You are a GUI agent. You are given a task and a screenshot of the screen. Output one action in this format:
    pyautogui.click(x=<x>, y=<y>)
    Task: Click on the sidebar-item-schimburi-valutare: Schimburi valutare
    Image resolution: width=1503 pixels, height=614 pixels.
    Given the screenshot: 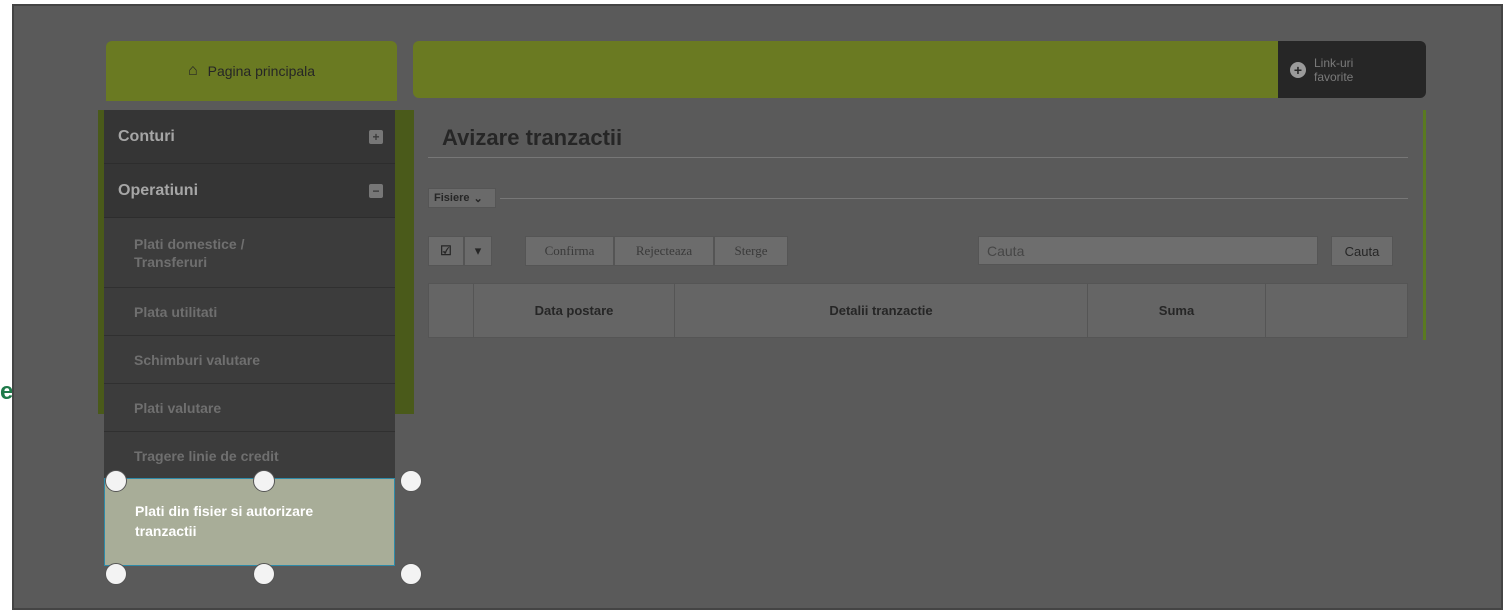 What is the action you would take?
    pyautogui.click(x=249, y=360)
    